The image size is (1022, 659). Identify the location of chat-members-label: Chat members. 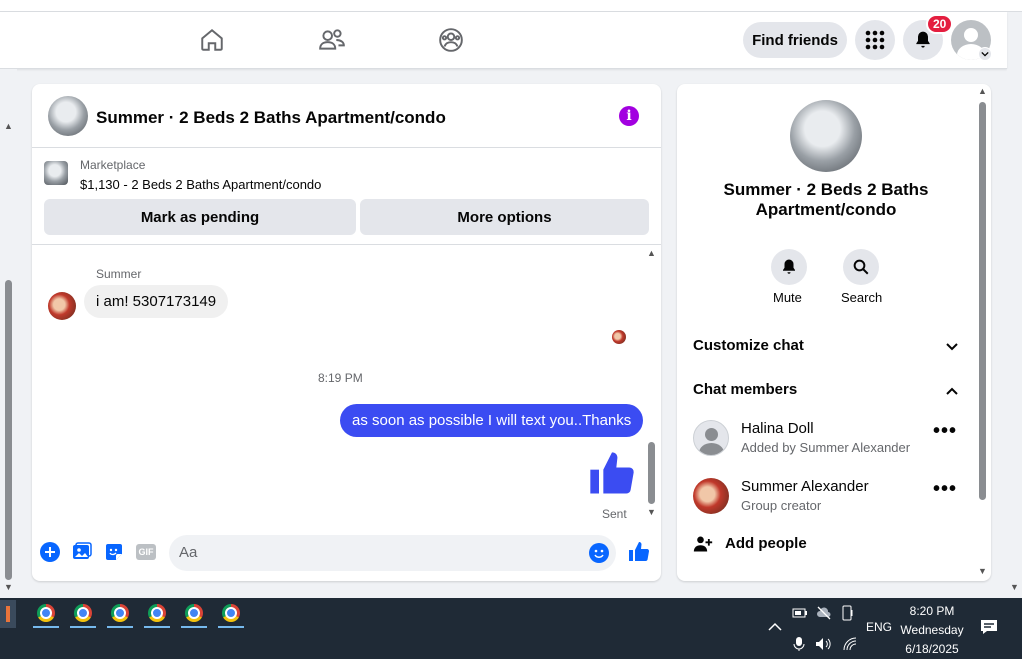
(745, 389).